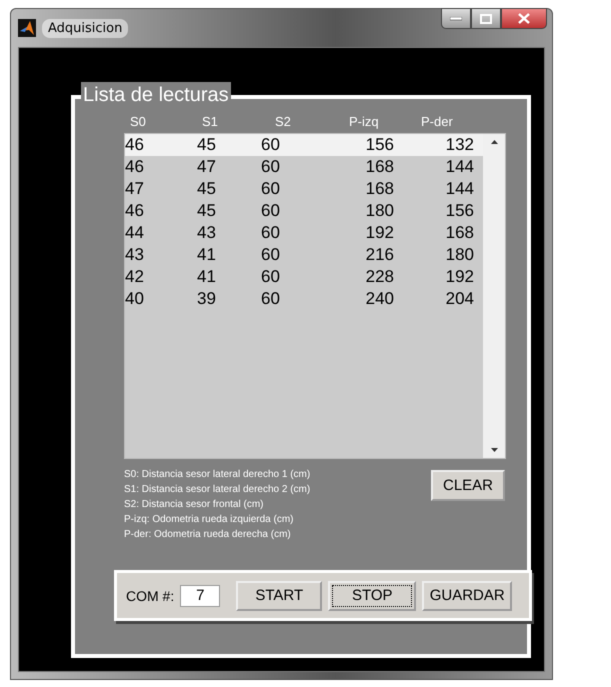  What do you see at coordinates (304, 145) in the screenshot?
I see `list-row: 46 45 60 156 132` at bounding box center [304, 145].